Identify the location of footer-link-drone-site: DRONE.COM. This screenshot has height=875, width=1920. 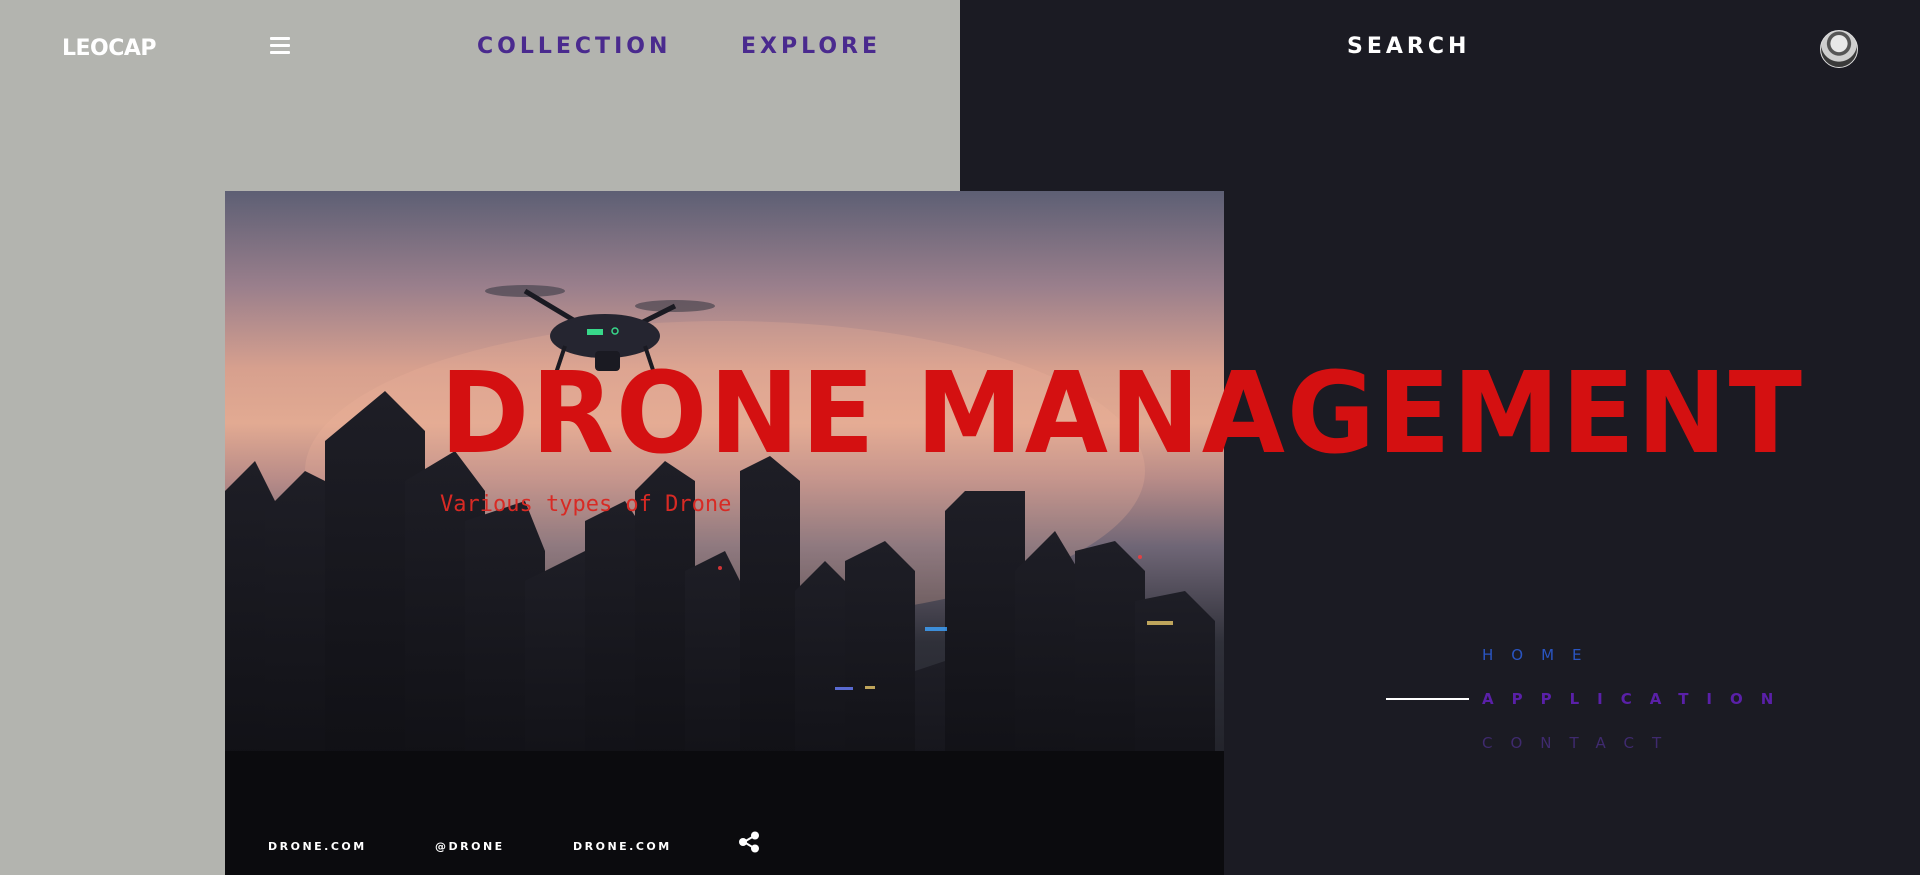
(317, 846).